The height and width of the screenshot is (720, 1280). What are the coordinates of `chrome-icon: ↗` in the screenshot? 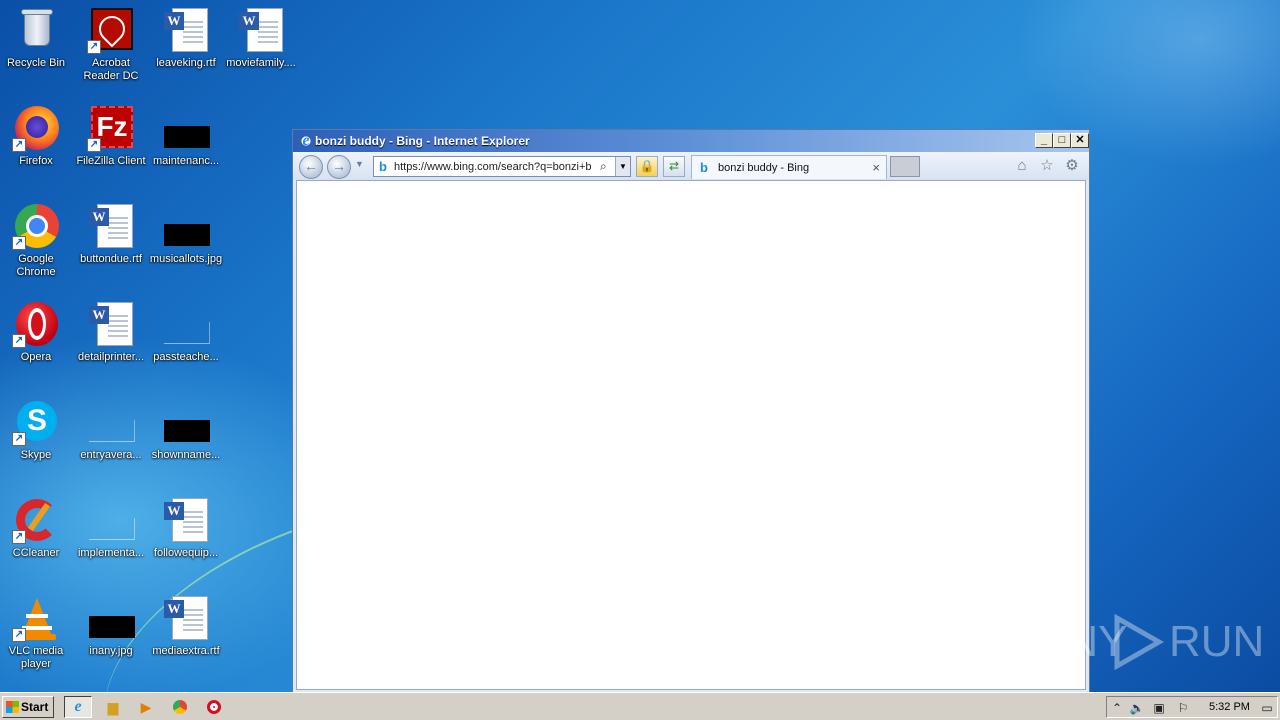 It's located at (36, 226).